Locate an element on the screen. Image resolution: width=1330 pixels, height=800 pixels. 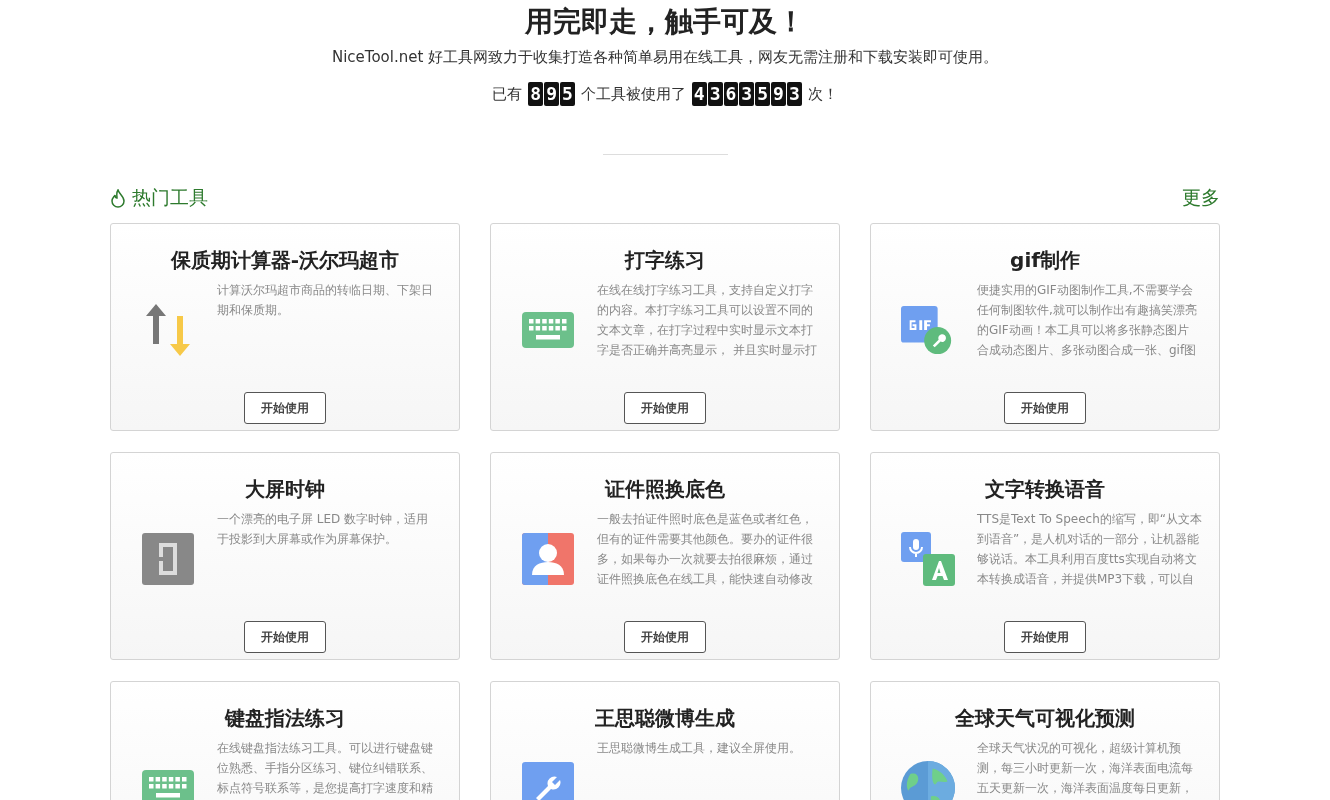
tool-title: 文字转换语音 is located at coordinates (1045, 489).